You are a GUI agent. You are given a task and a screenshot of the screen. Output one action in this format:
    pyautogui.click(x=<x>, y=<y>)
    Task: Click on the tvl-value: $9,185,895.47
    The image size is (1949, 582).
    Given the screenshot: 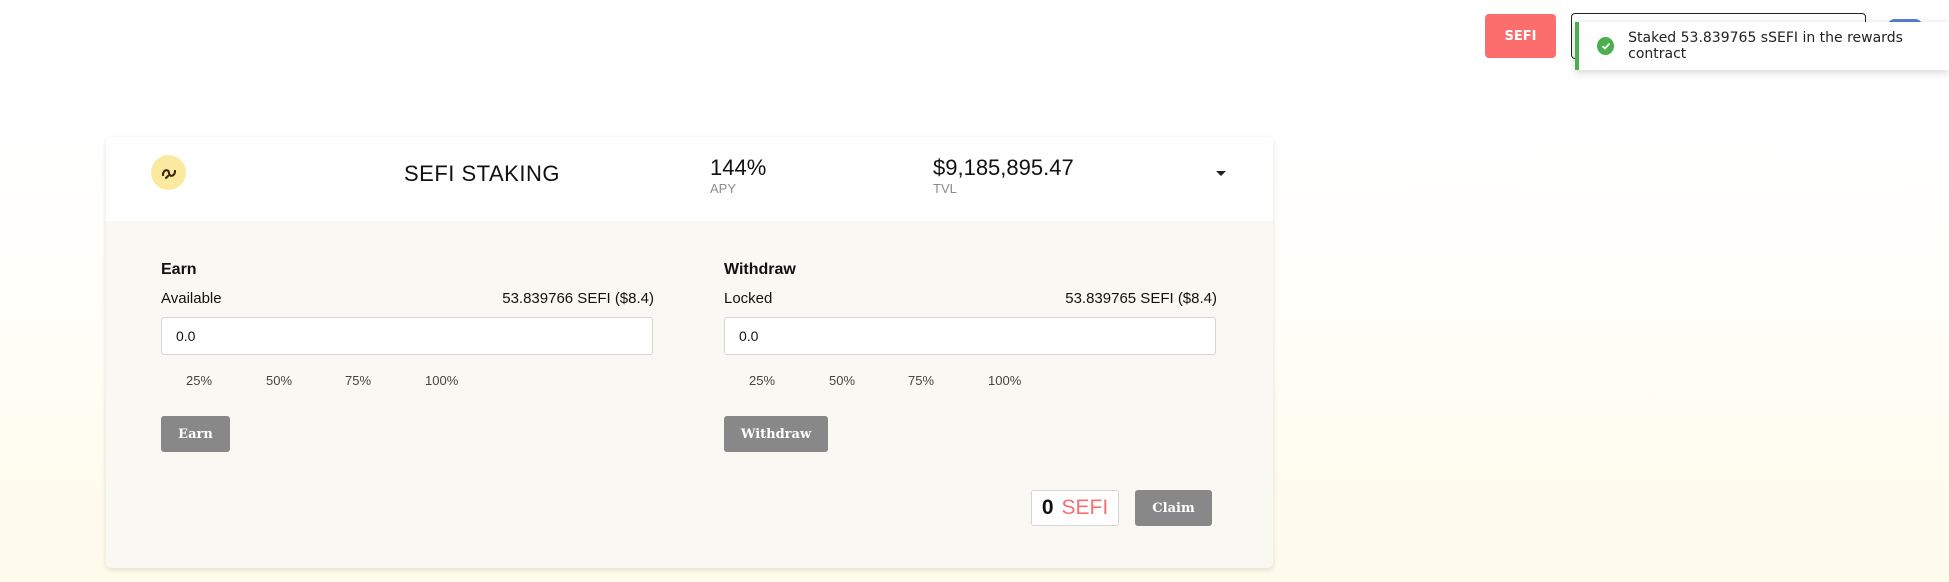 What is the action you would take?
    pyautogui.click(x=1003, y=167)
    